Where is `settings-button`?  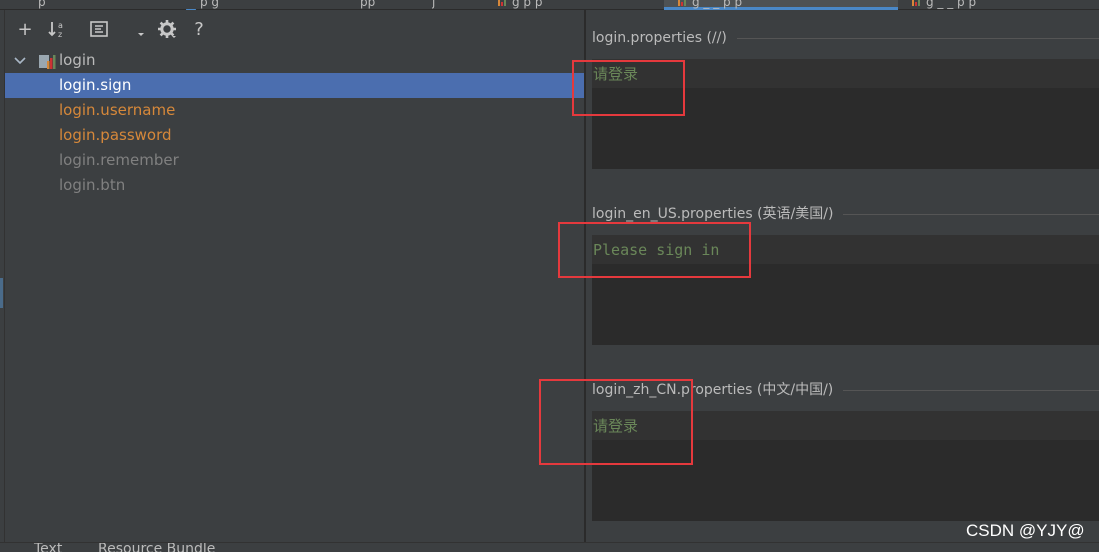
settings-button is located at coordinates (167, 29).